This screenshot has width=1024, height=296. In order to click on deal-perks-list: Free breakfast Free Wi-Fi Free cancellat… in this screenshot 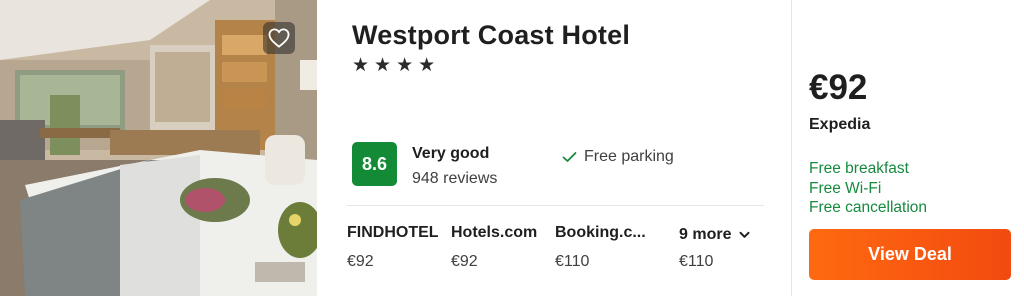, I will do `click(868, 188)`.